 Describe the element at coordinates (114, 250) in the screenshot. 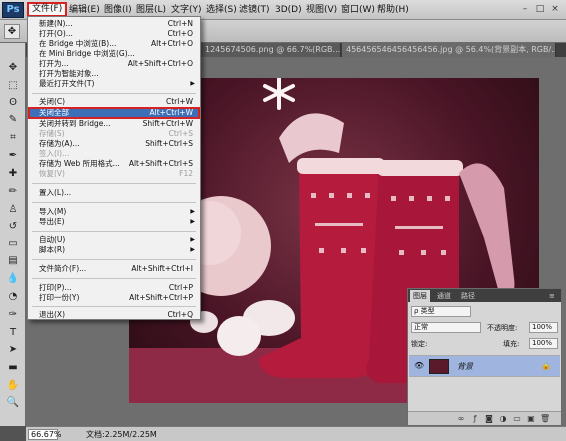

I see `menu-item-scripts: 脚本(R) ▶` at that location.